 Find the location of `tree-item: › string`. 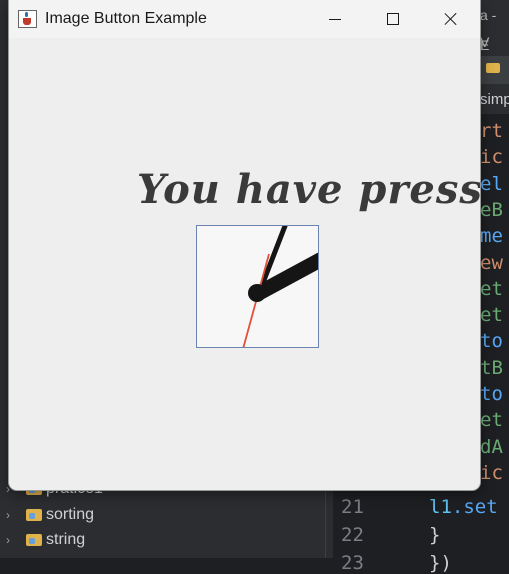

tree-item: › string is located at coordinates (42, 540).